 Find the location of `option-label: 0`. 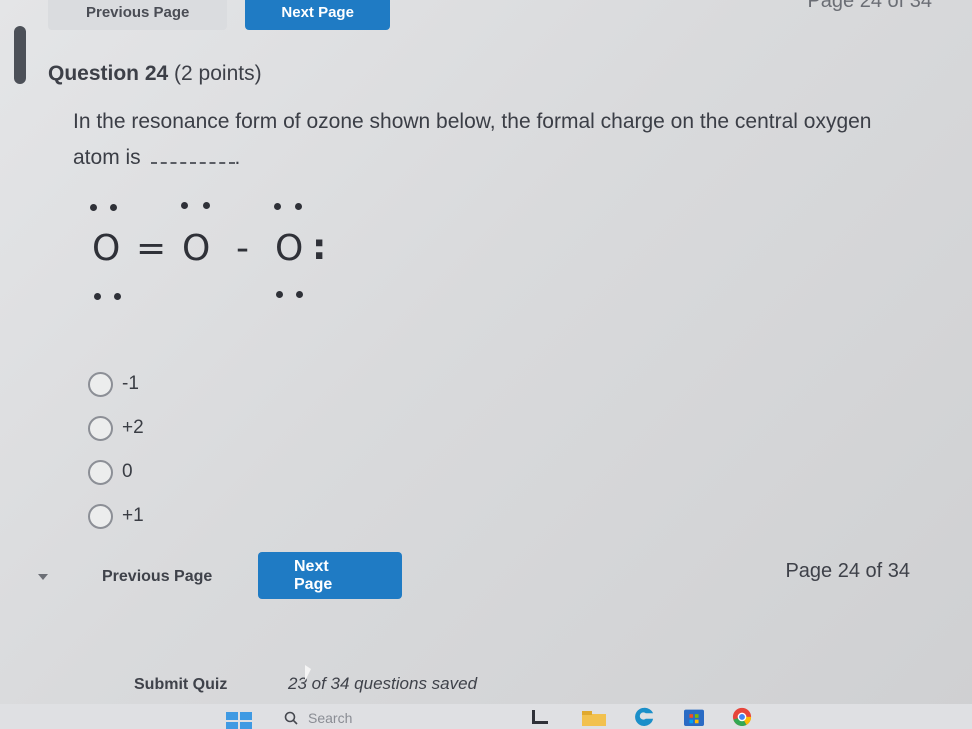

option-label: 0 is located at coordinates (127, 471).